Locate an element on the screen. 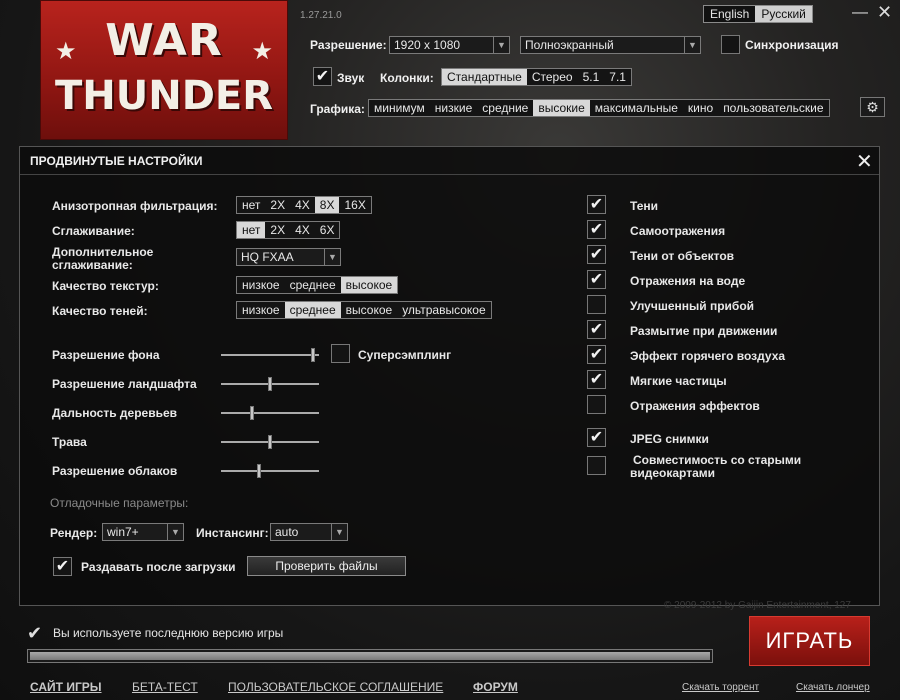  play-button: ИГРАТЬ is located at coordinates (809, 641).